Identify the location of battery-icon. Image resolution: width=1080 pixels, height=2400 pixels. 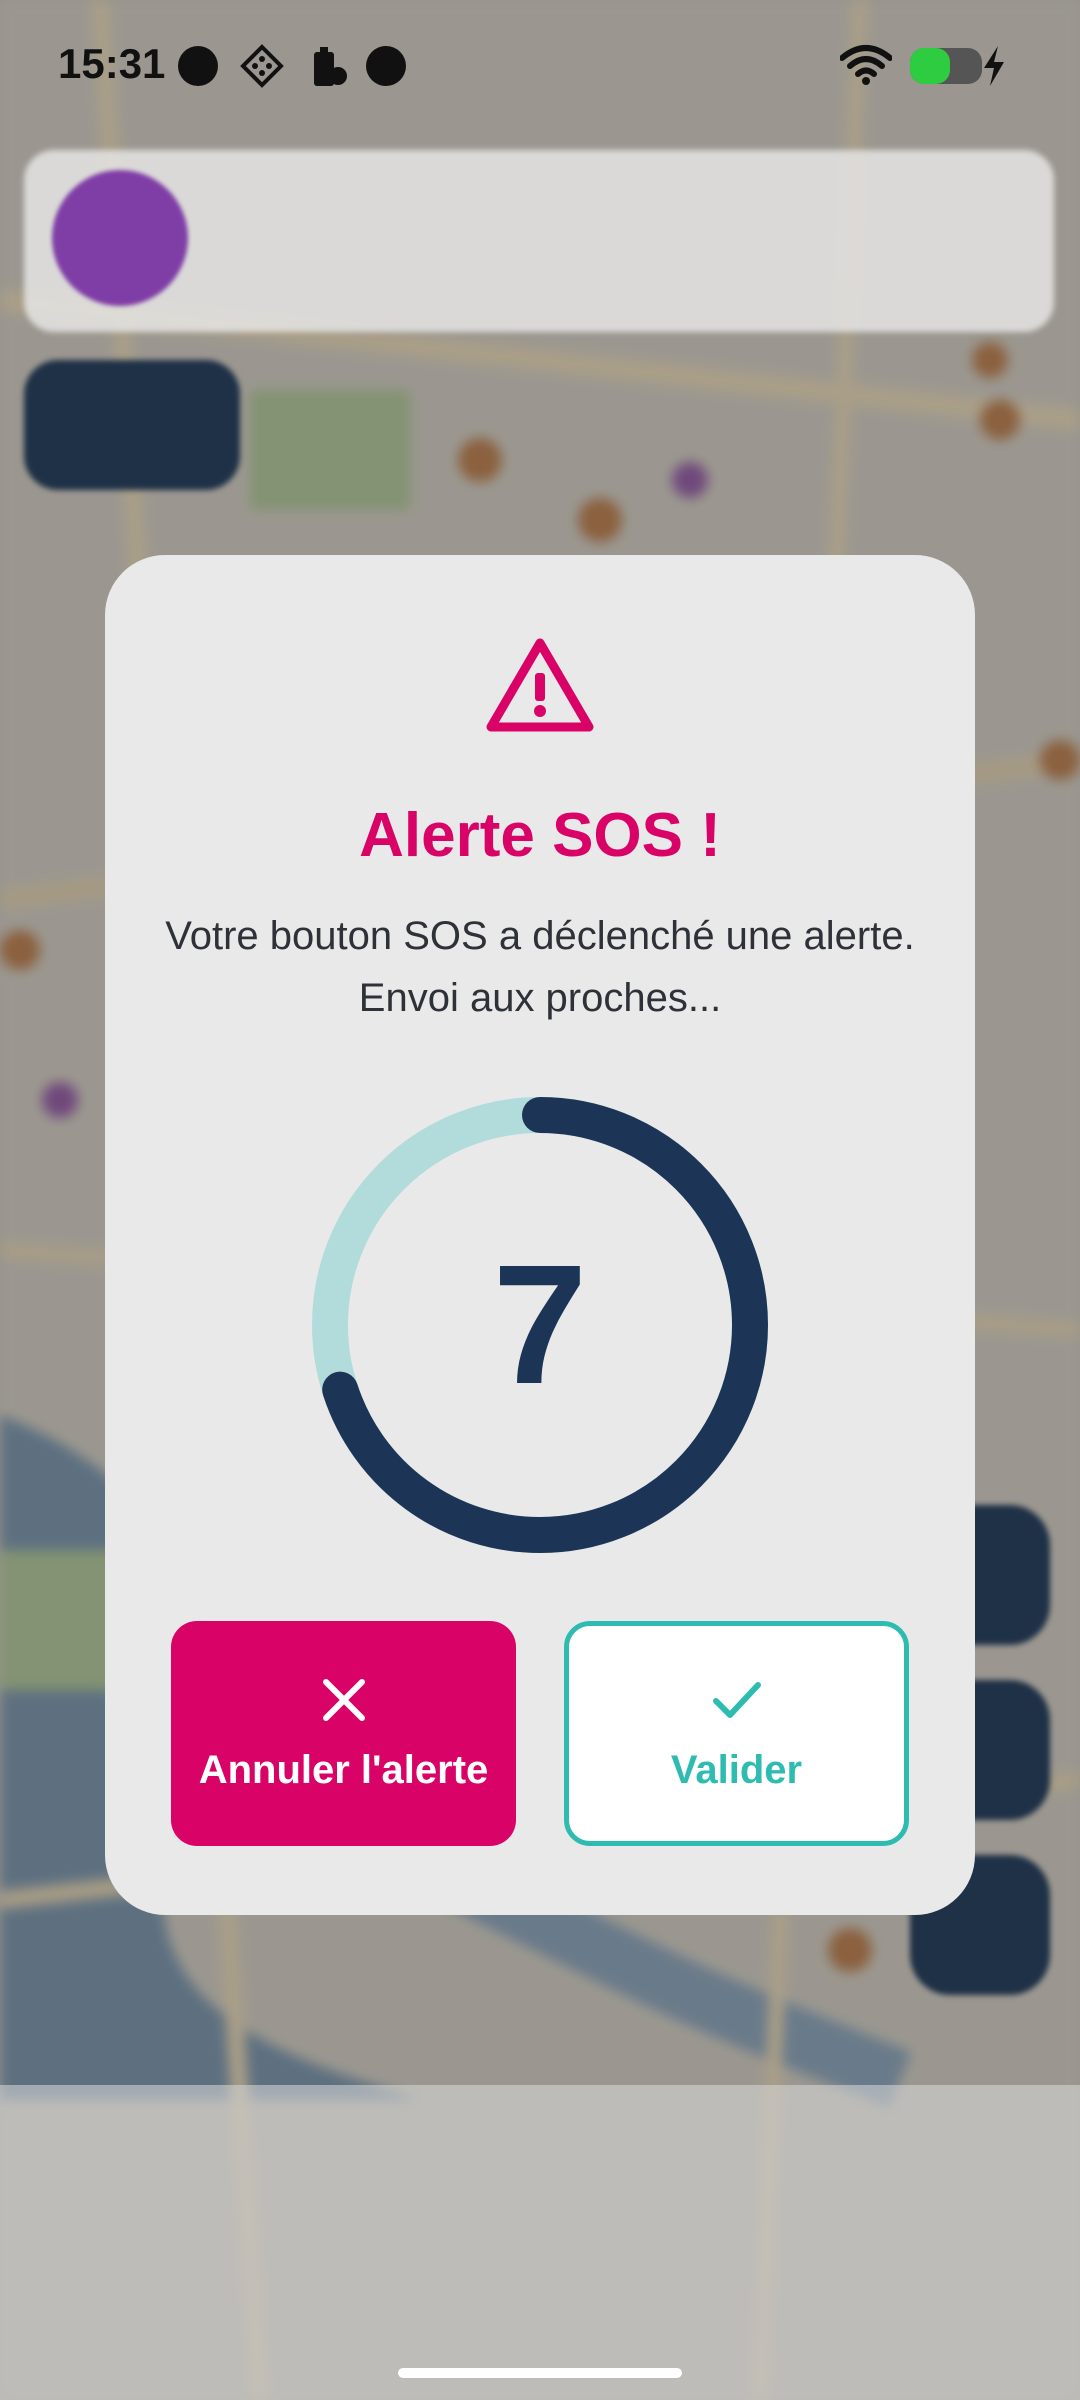
(946, 66).